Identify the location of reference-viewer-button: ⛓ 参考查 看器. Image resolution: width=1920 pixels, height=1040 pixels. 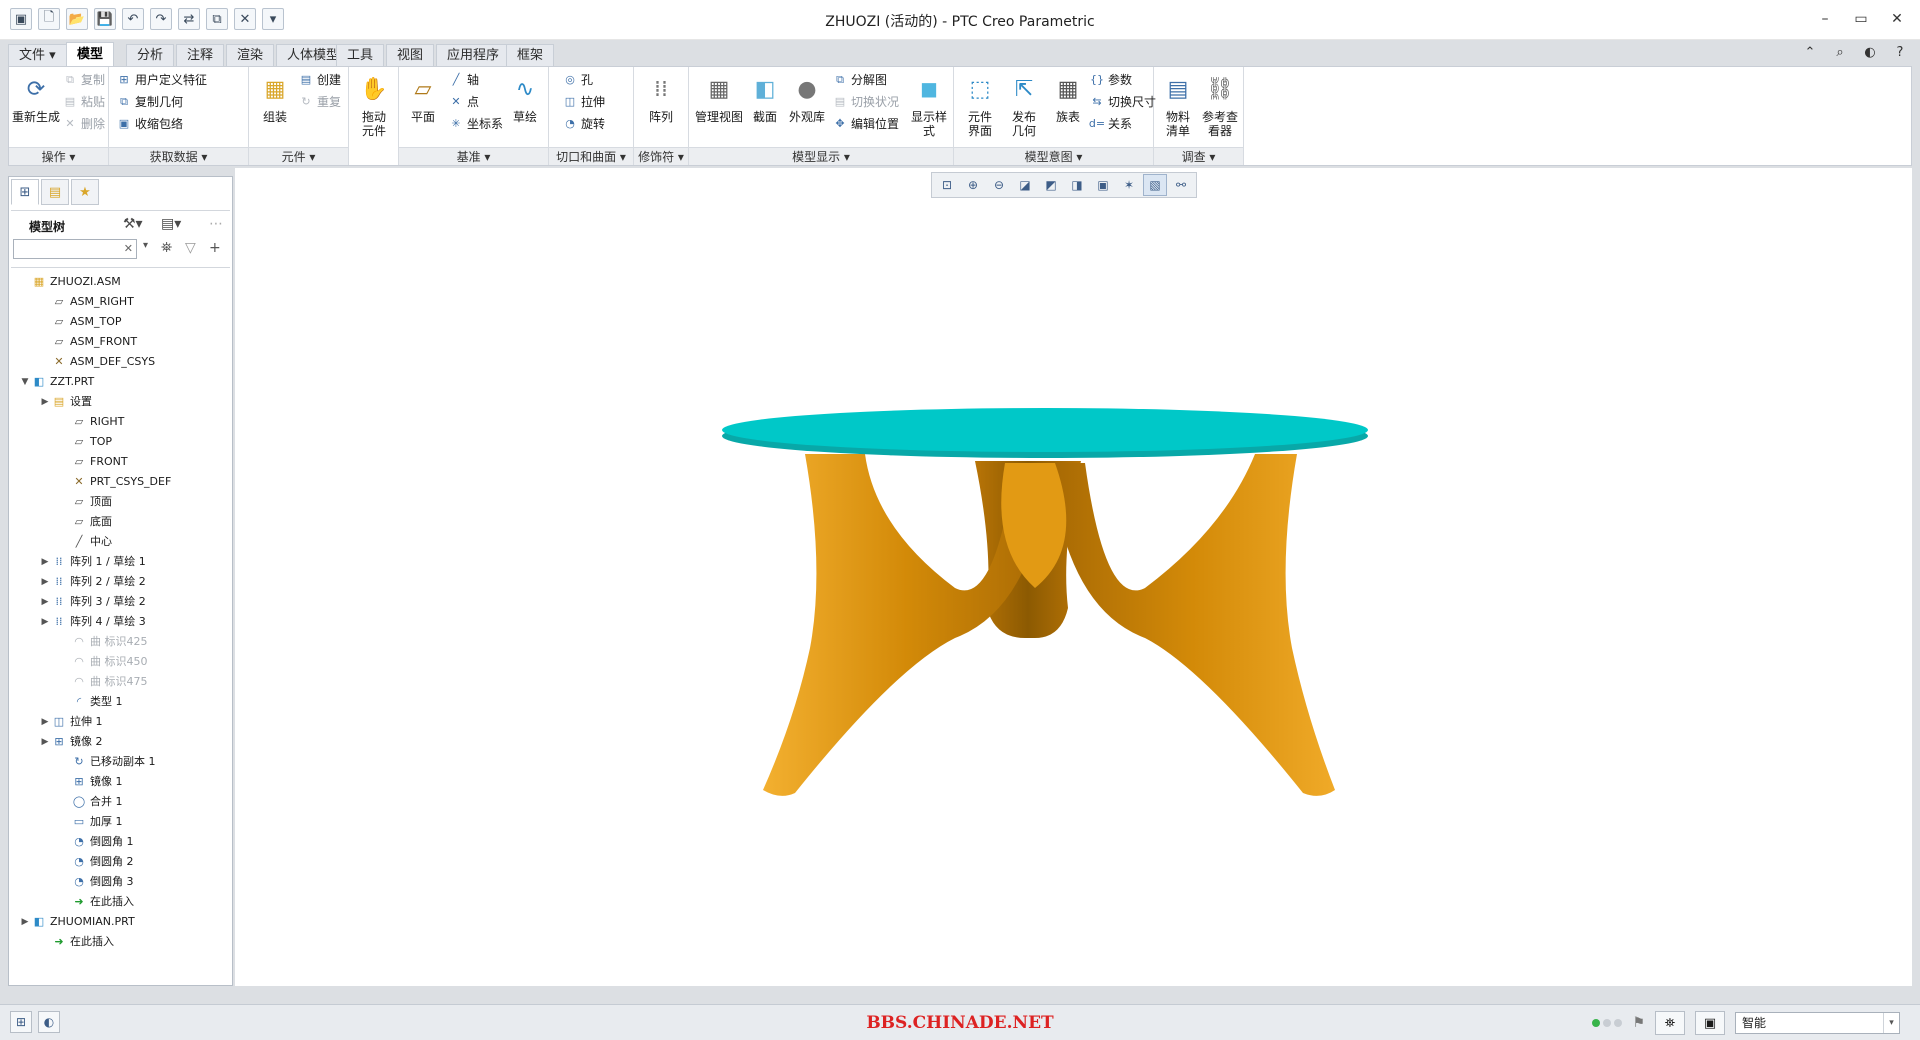
(1220, 106).